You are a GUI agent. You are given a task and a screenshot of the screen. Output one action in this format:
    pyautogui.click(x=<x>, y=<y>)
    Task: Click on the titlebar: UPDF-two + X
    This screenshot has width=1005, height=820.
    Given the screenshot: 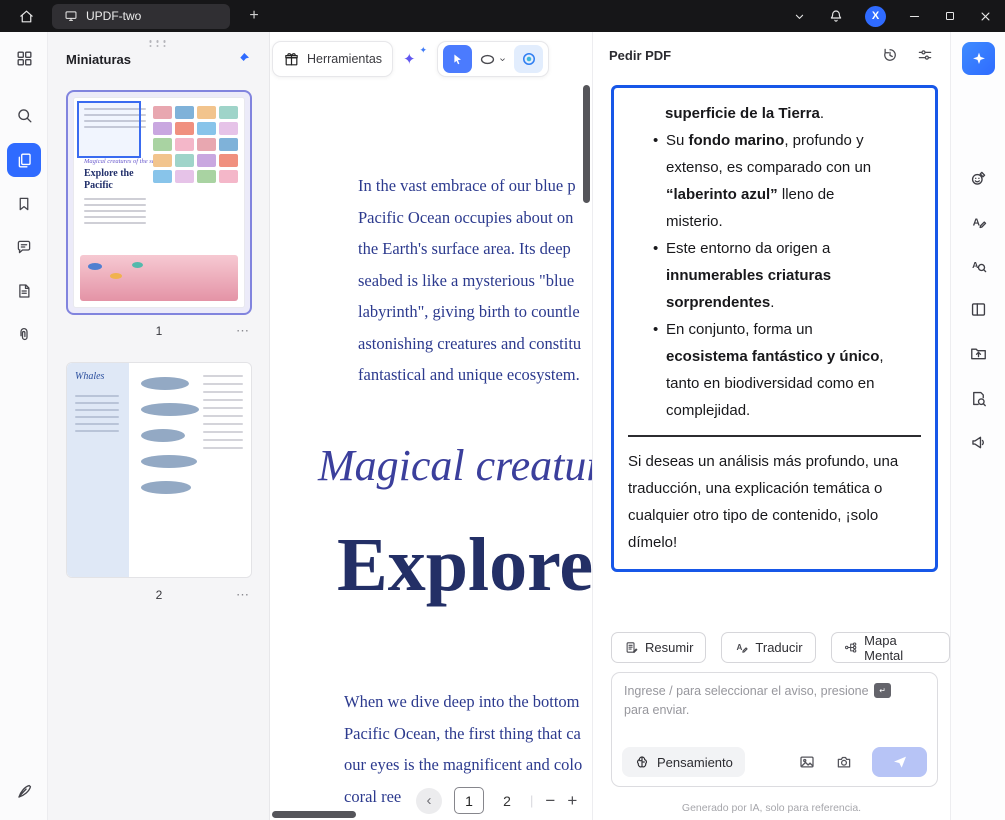 What is the action you would take?
    pyautogui.click(x=502, y=16)
    